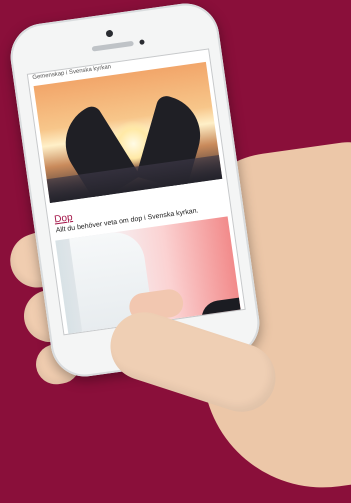 The image size is (351, 503). Describe the element at coordinates (109, 33) in the screenshot. I see `front-camera-icon` at that location.